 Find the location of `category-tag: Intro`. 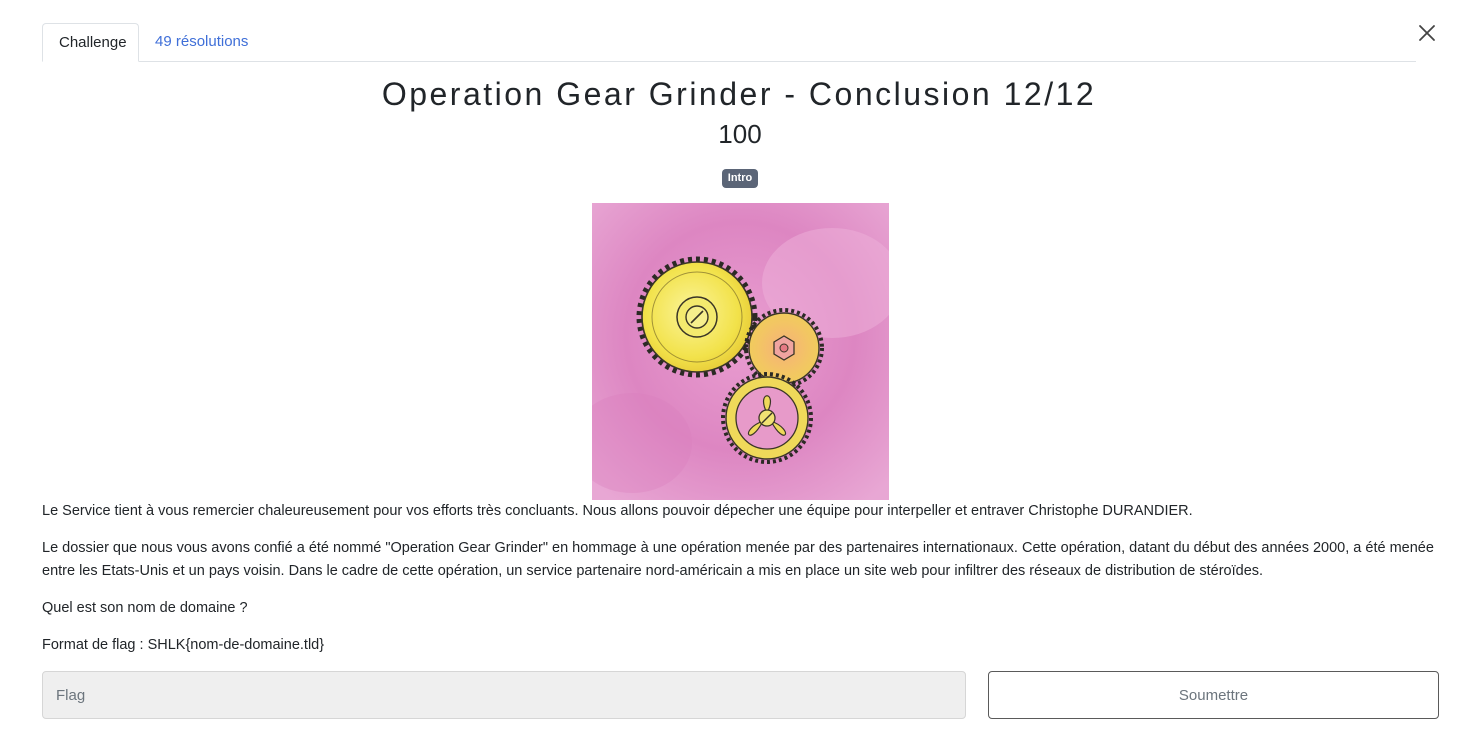

category-tag: Intro is located at coordinates (740, 178).